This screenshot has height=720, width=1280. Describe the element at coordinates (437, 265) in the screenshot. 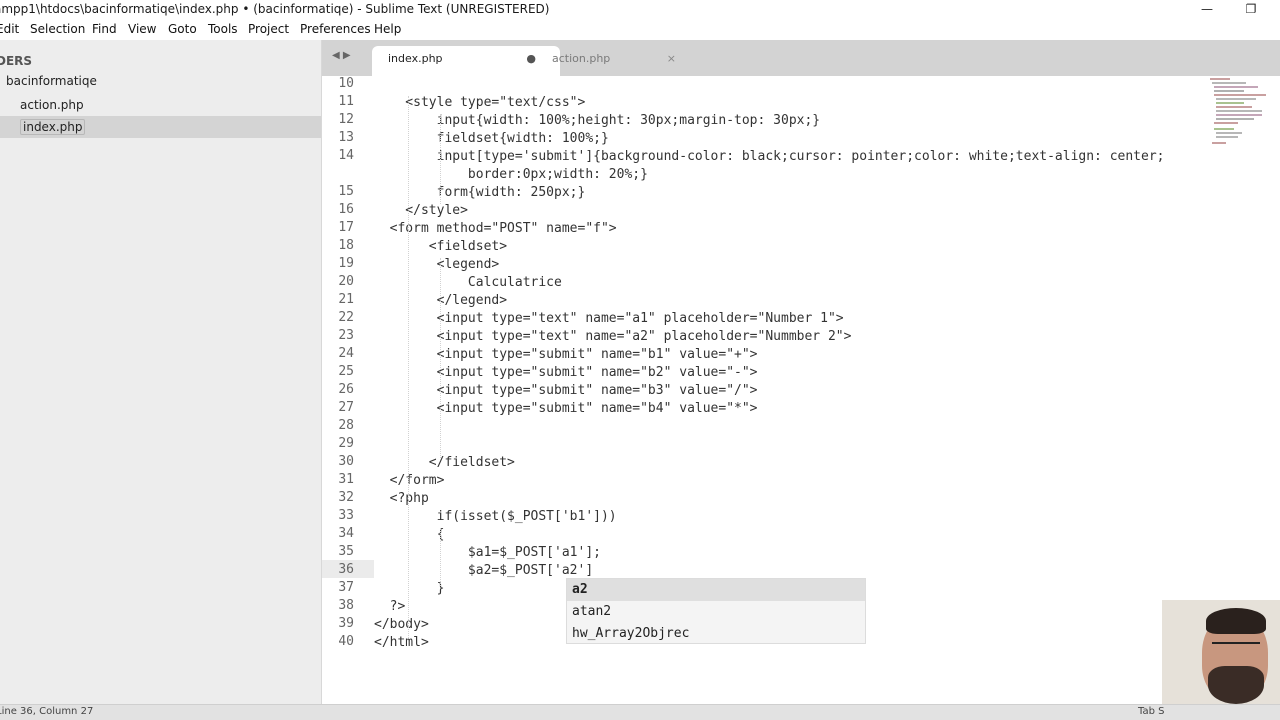

I see `code-line: <legend>` at that location.